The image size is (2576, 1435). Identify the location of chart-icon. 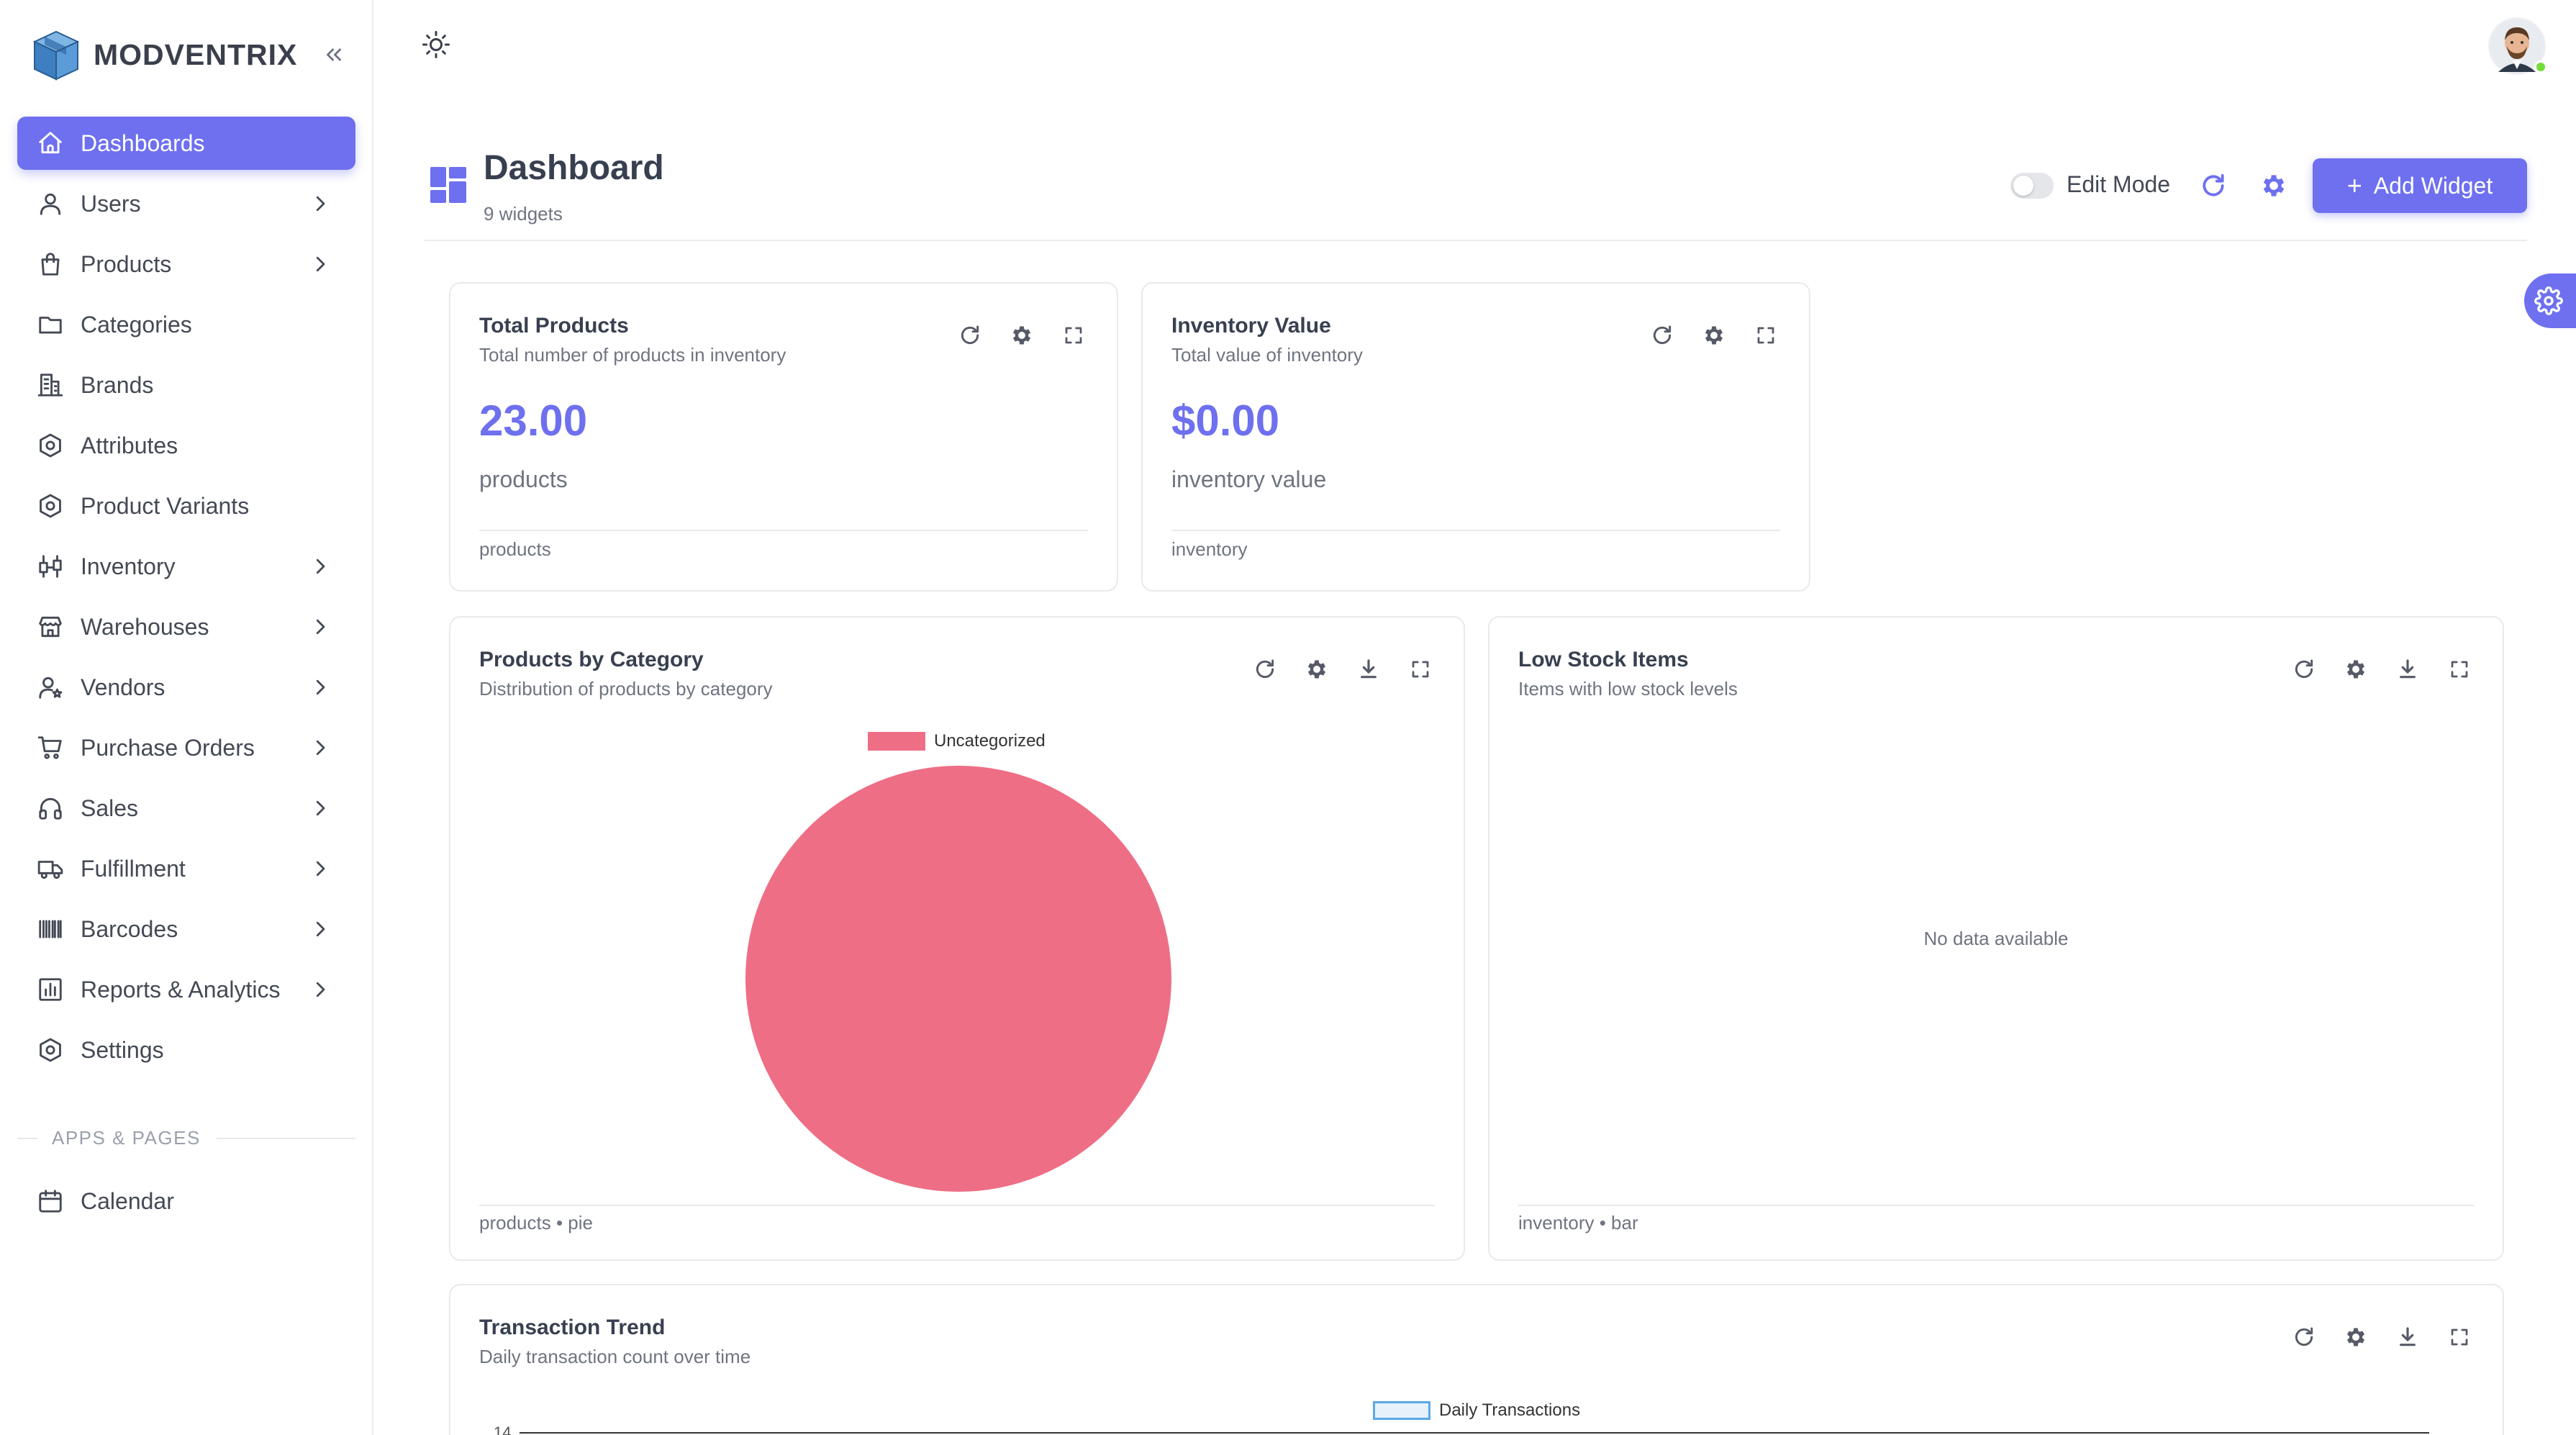
(51, 989).